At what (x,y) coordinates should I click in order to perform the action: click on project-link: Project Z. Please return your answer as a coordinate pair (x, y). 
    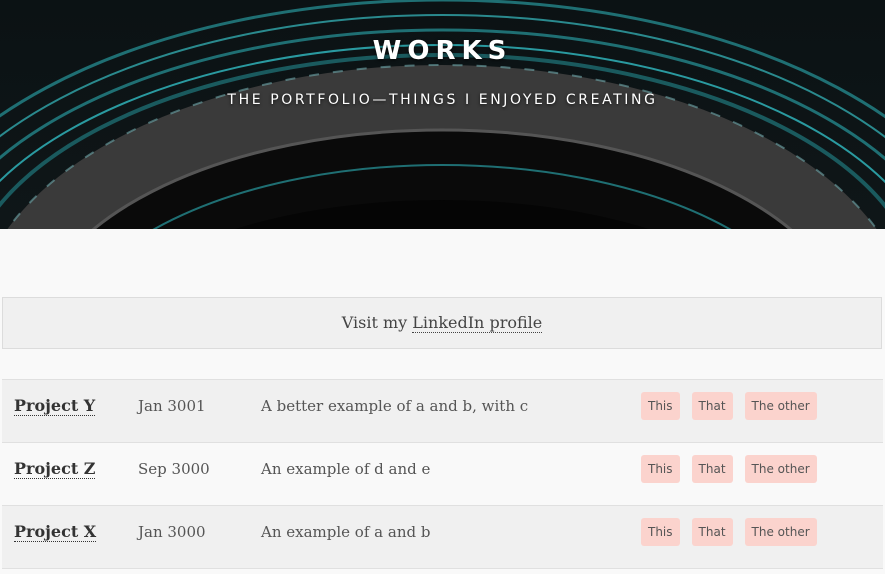
    Looking at the image, I should click on (55, 469).